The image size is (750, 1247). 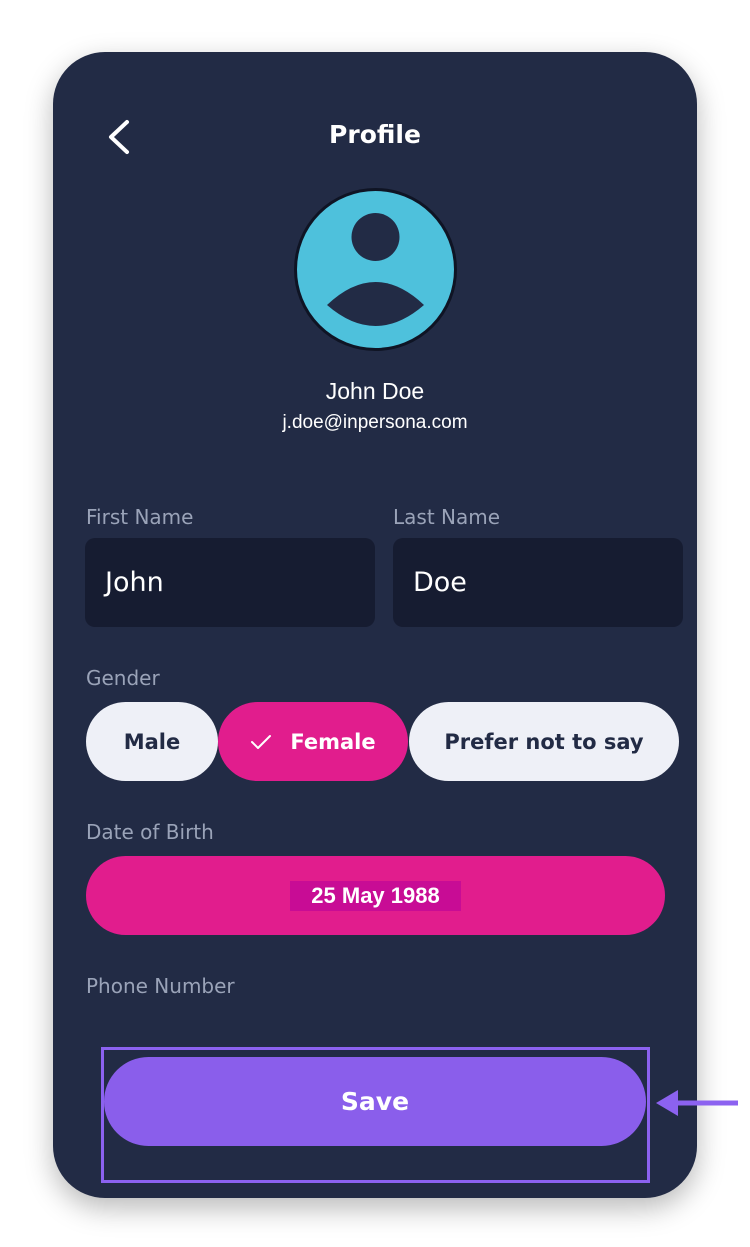 I want to click on dob-picker-button: 25 May 1988, so click(x=375, y=895).